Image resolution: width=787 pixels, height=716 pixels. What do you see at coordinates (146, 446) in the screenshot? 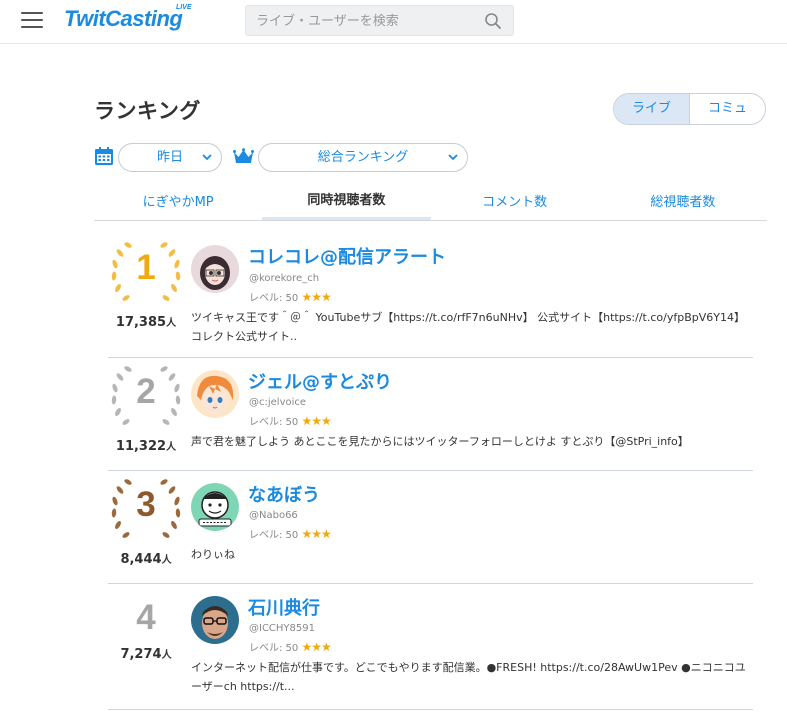
I see `viewer-count: 11,322人` at bounding box center [146, 446].